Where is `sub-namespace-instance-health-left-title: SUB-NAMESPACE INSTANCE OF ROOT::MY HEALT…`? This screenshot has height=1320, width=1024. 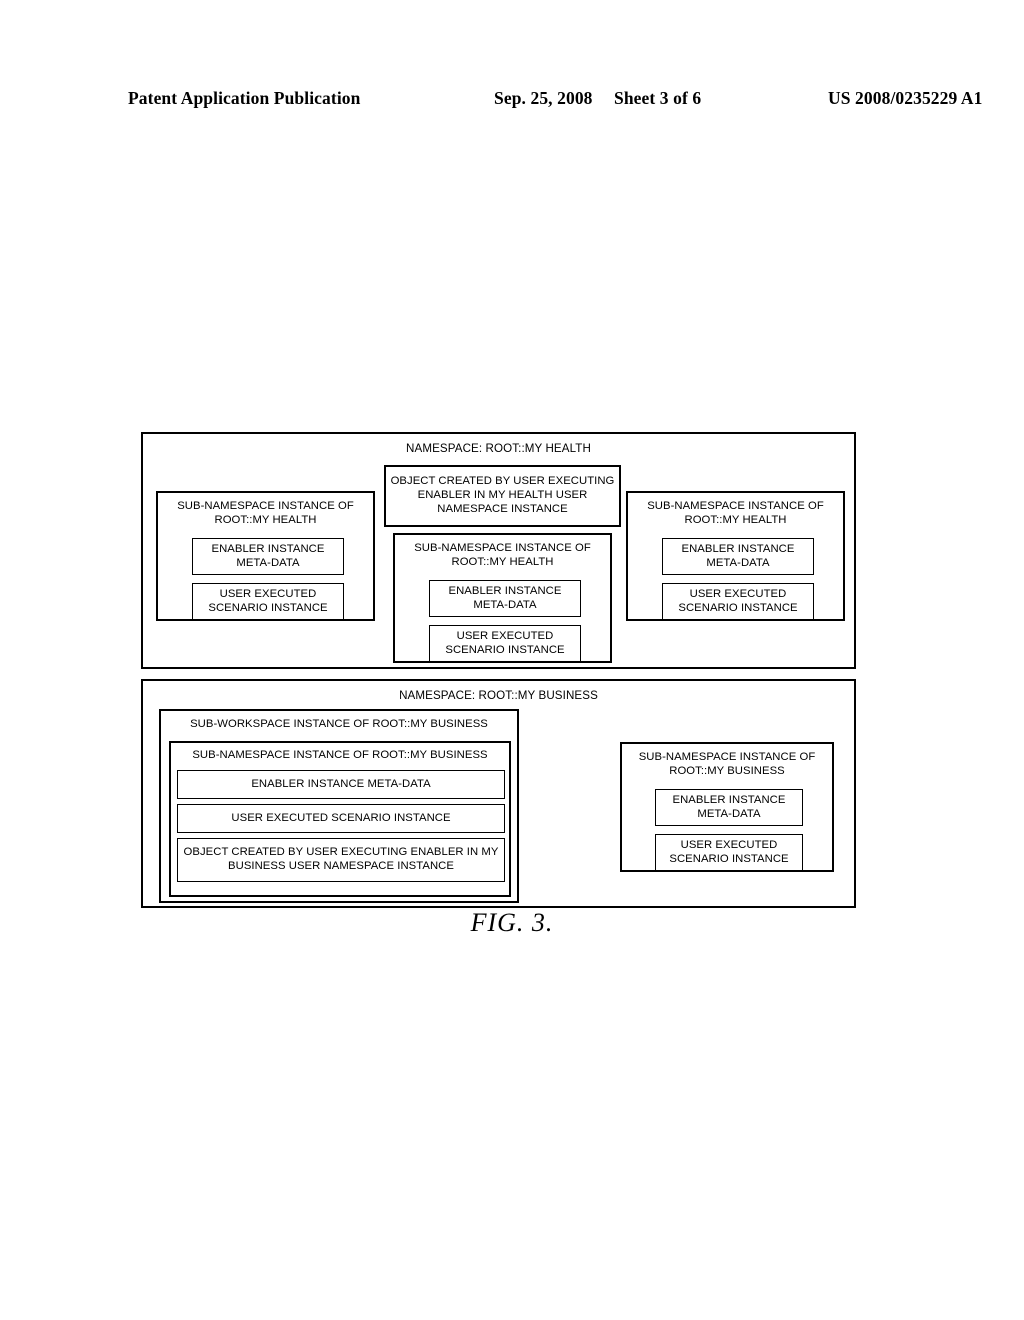
sub-namespace-instance-health-left-title: SUB-NAMESPACE INSTANCE OF ROOT::MY HEALT… is located at coordinates (265, 513).